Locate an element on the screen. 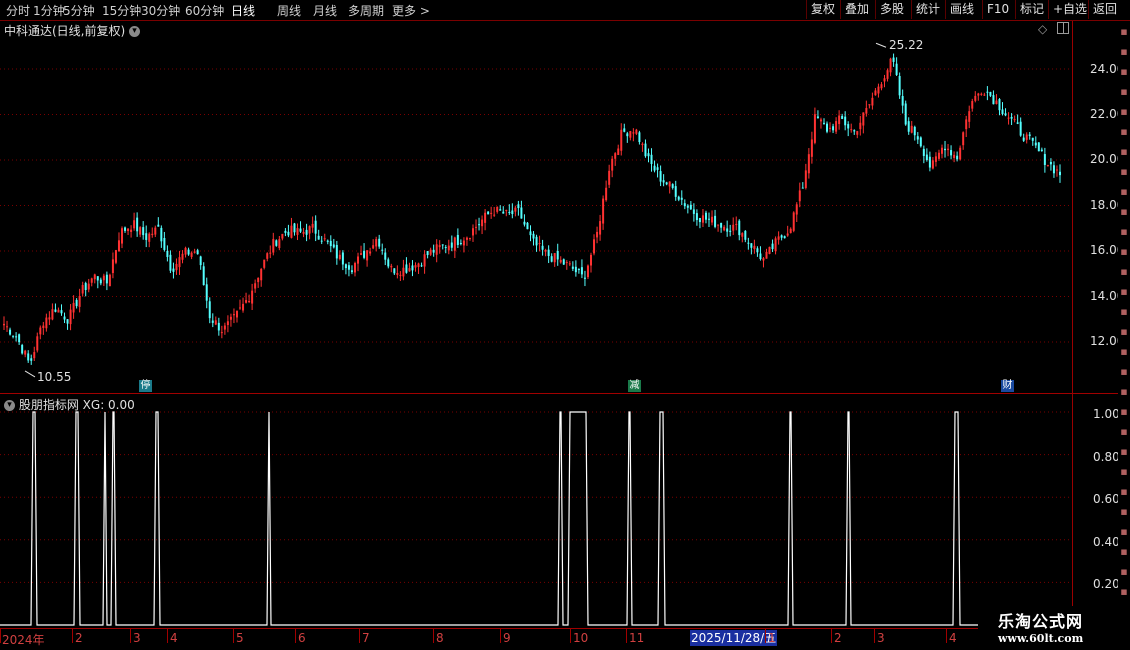  date-label: 2 is located at coordinates (838, 638).